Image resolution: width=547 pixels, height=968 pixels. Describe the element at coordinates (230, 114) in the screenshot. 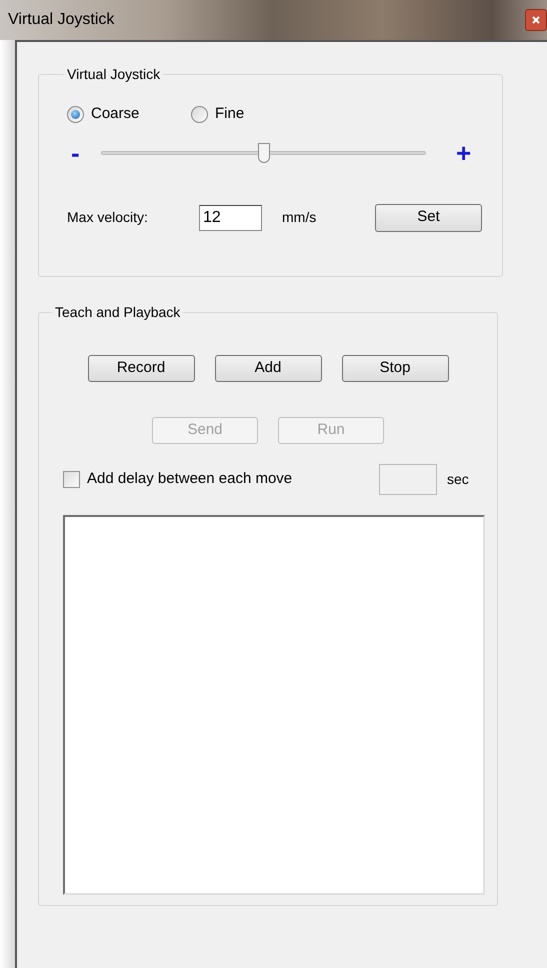

I see `radio-label: Fine` at that location.